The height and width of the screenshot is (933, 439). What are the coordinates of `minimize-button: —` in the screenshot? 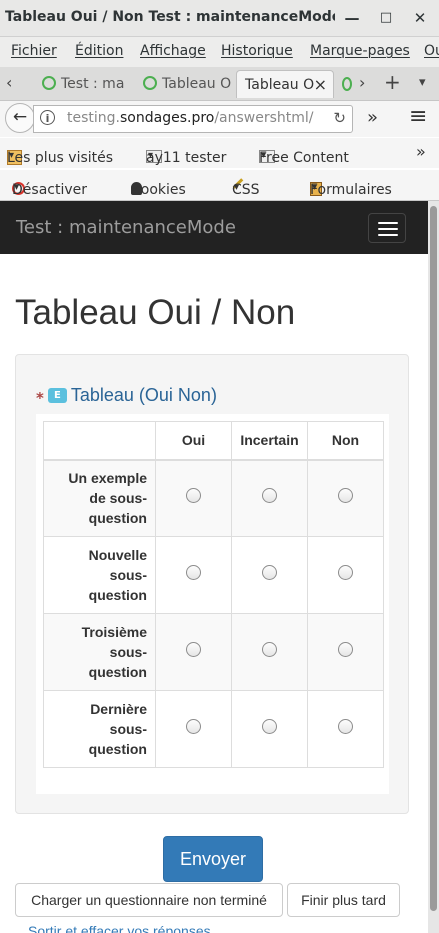 It's located at (352, 18).